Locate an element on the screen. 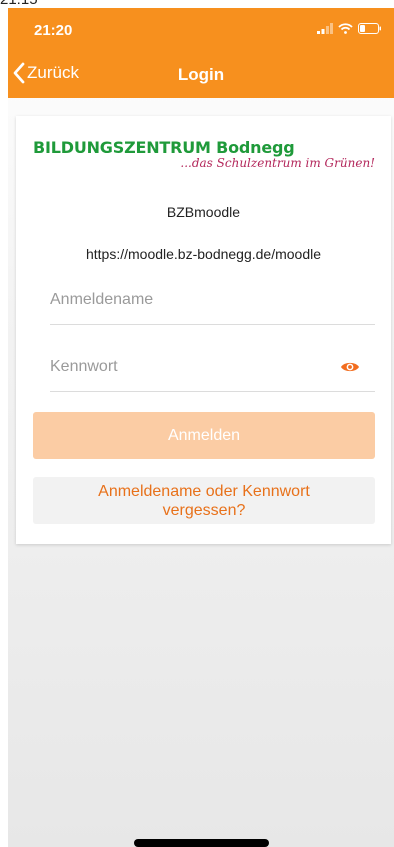  status-time: 21:20 is located at coordinates (53, 30).